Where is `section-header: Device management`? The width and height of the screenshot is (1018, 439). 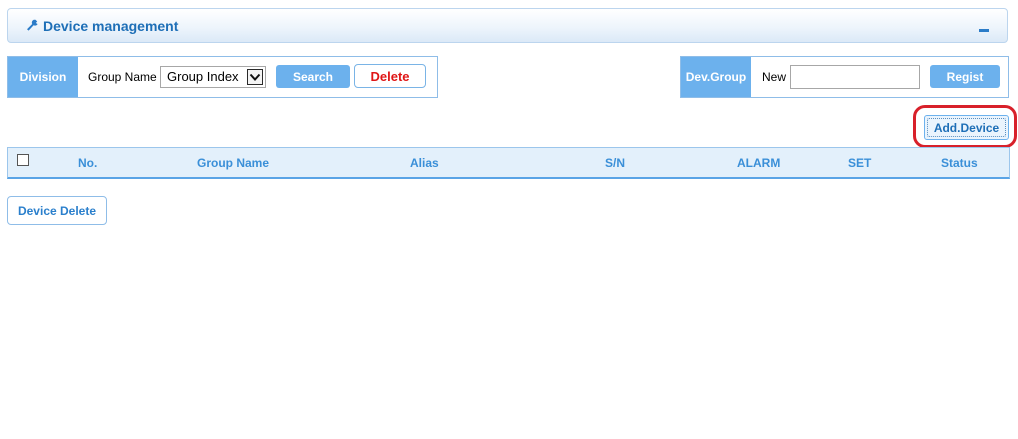
section-header: Device management is located at coordinates (507, 25).